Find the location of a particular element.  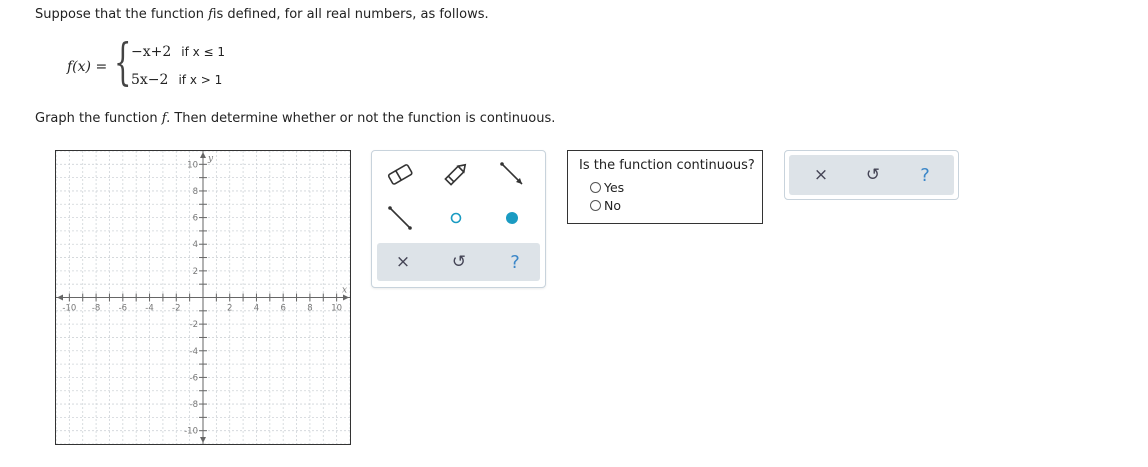

y-tick-label: 2 is located at coordinates (195, 272).